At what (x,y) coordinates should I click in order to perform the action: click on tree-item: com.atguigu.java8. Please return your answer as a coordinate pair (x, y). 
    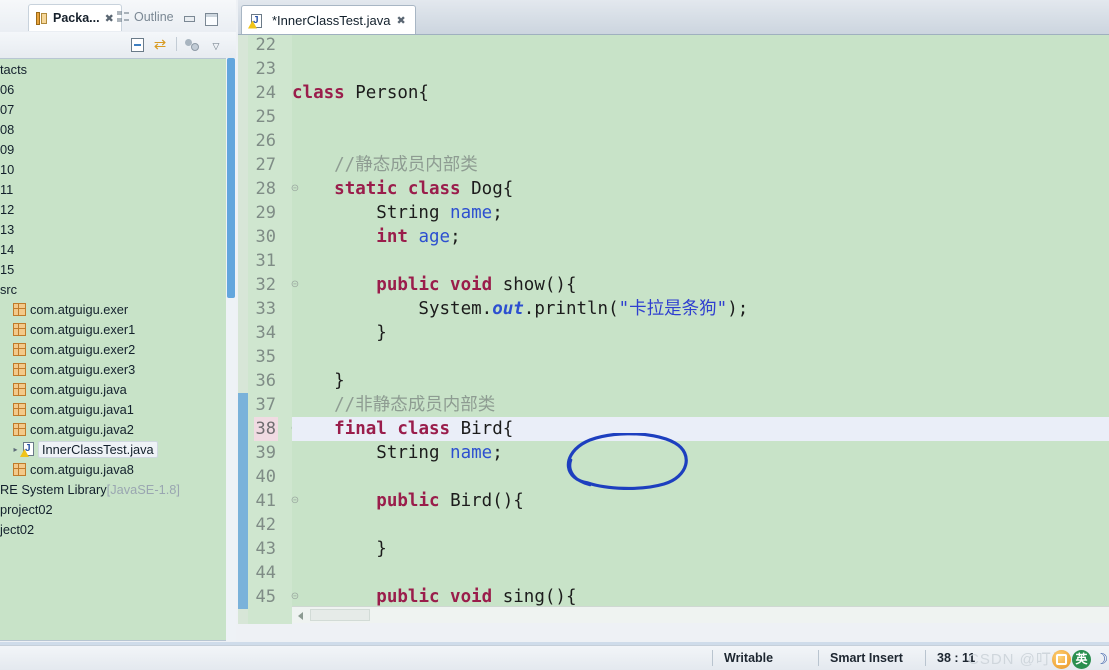
    Looking at the image, I should click on (115, 469).